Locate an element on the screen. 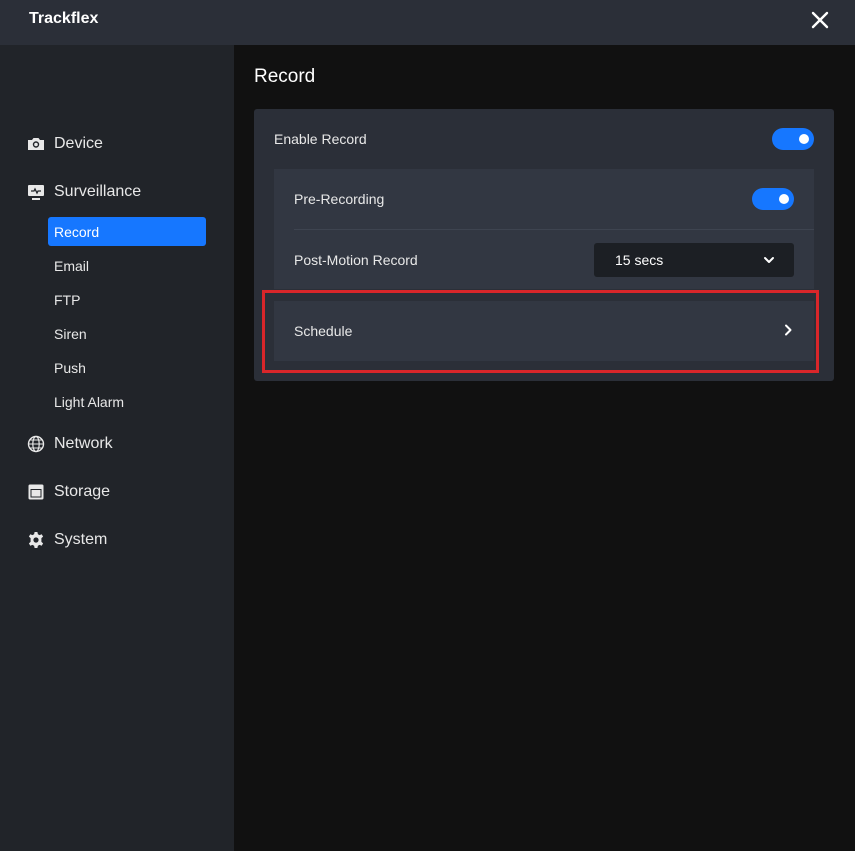 The image size is (855, 851). sidebar-subitem-siren: Siren is located at coordinates (127, 333).